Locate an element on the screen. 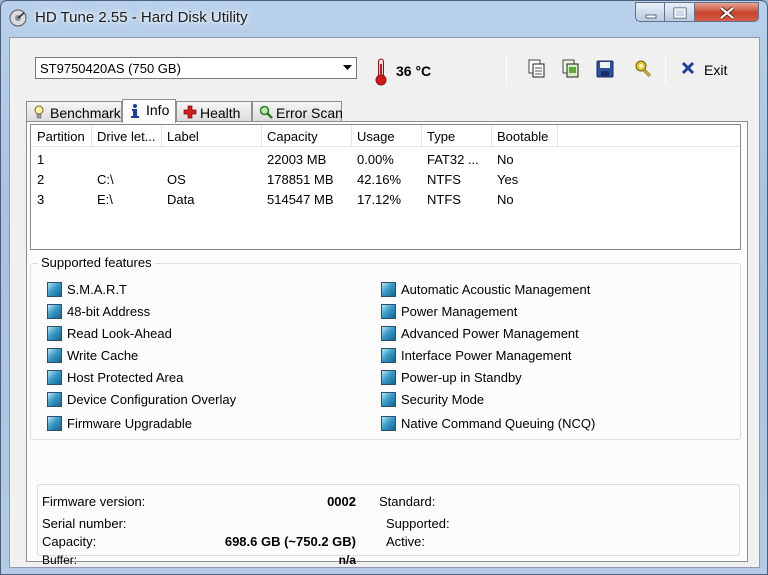 The image size is (768, 575). hard-disk-app-icon is located at coordinates (18, 18).